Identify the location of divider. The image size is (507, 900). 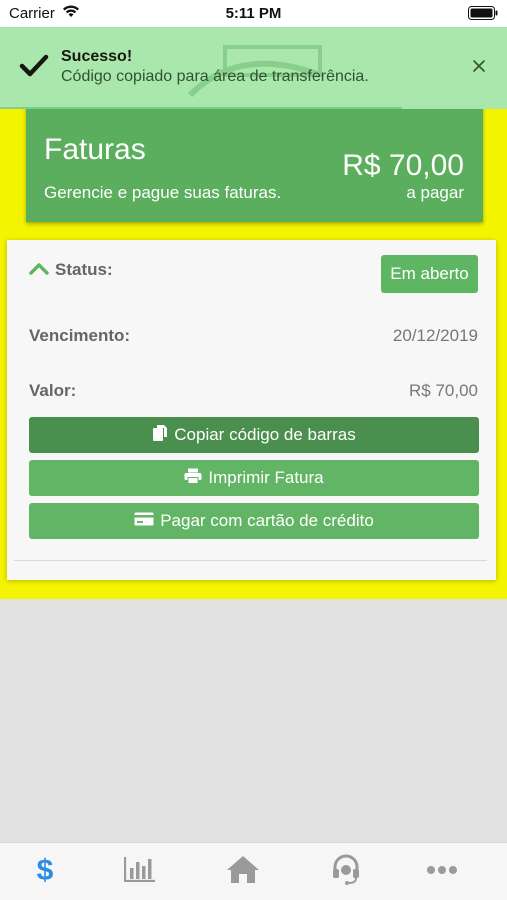
(250, 560).